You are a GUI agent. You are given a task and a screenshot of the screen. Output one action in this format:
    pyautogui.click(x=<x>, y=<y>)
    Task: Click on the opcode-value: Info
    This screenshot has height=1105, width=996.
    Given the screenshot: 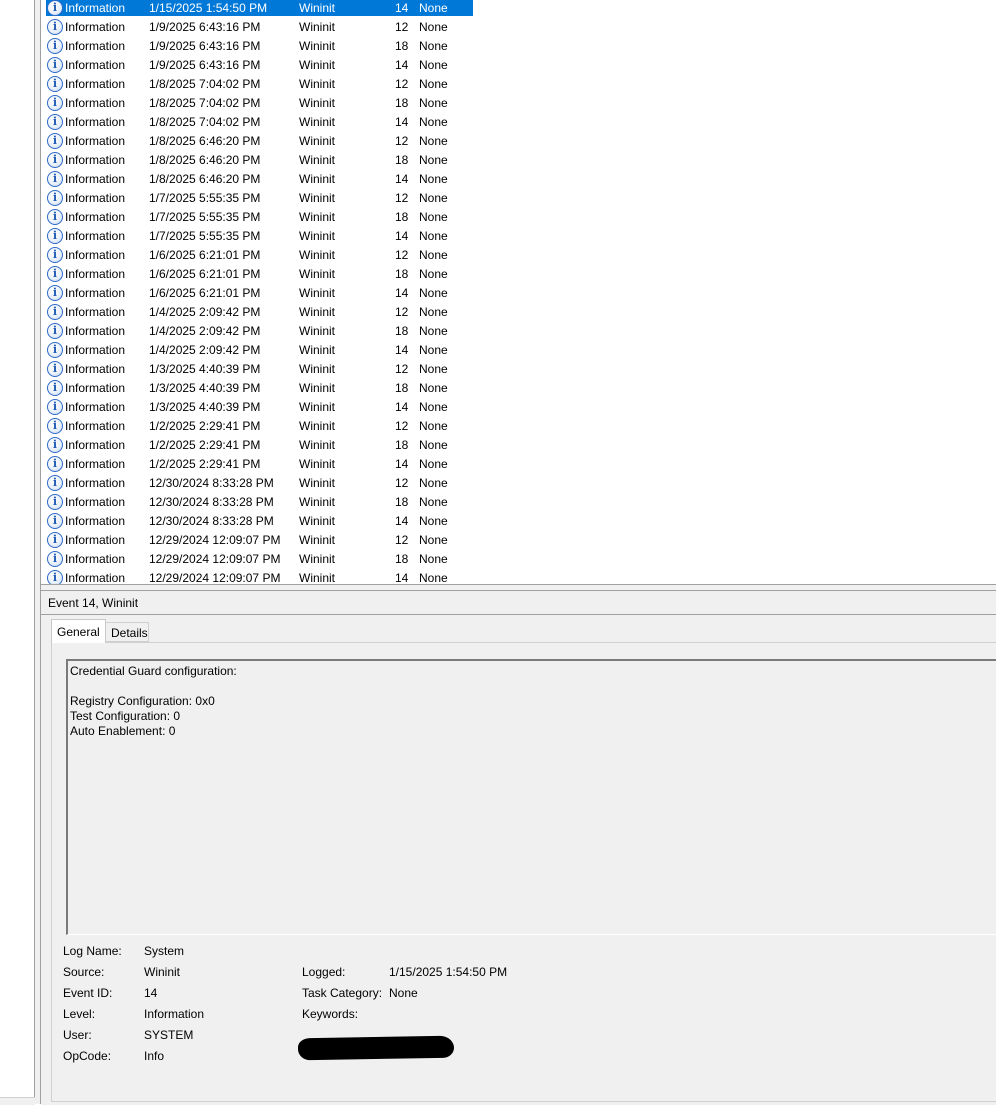 What is the action you would take?
    pyautogui.click(x=154, y=1056)
    